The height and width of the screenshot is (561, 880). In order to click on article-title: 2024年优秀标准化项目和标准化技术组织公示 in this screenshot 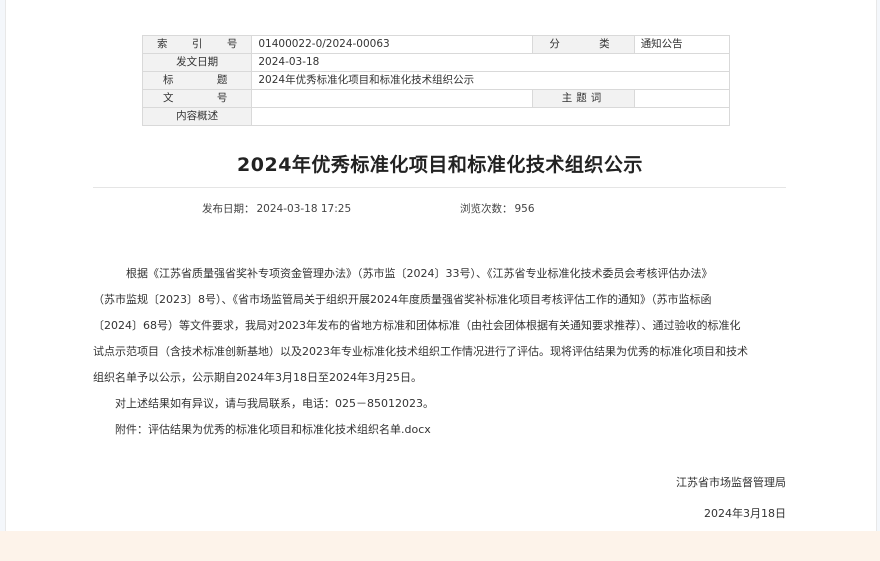, I will do `click(440, 165)`.